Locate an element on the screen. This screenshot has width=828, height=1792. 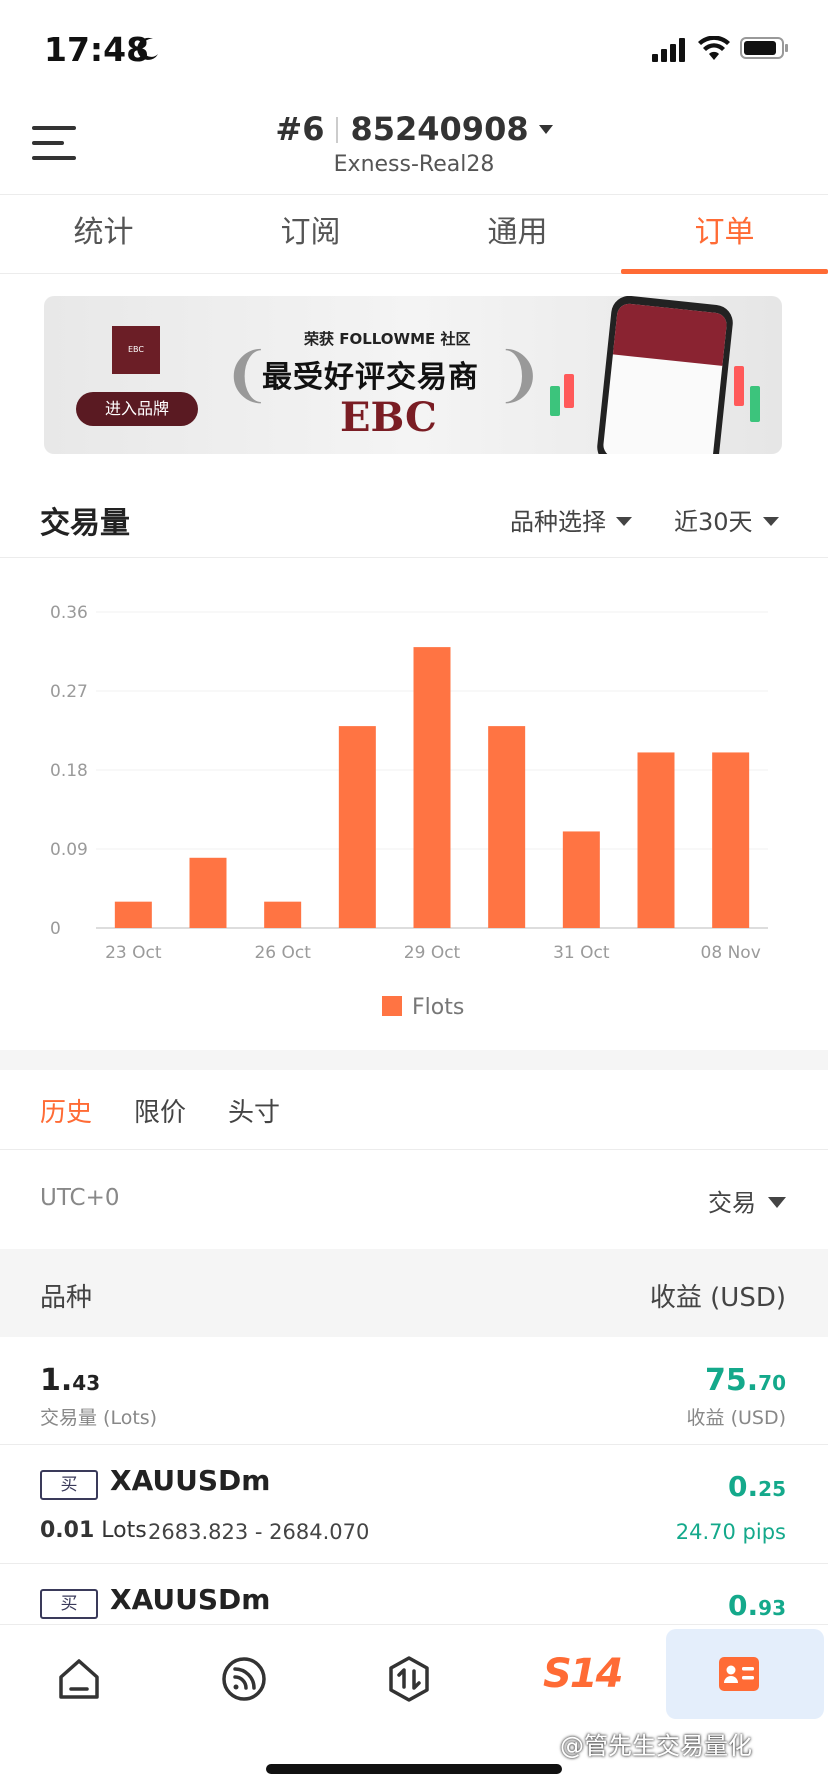
y-tick-label: 0 is located at coordinates (55, 929).